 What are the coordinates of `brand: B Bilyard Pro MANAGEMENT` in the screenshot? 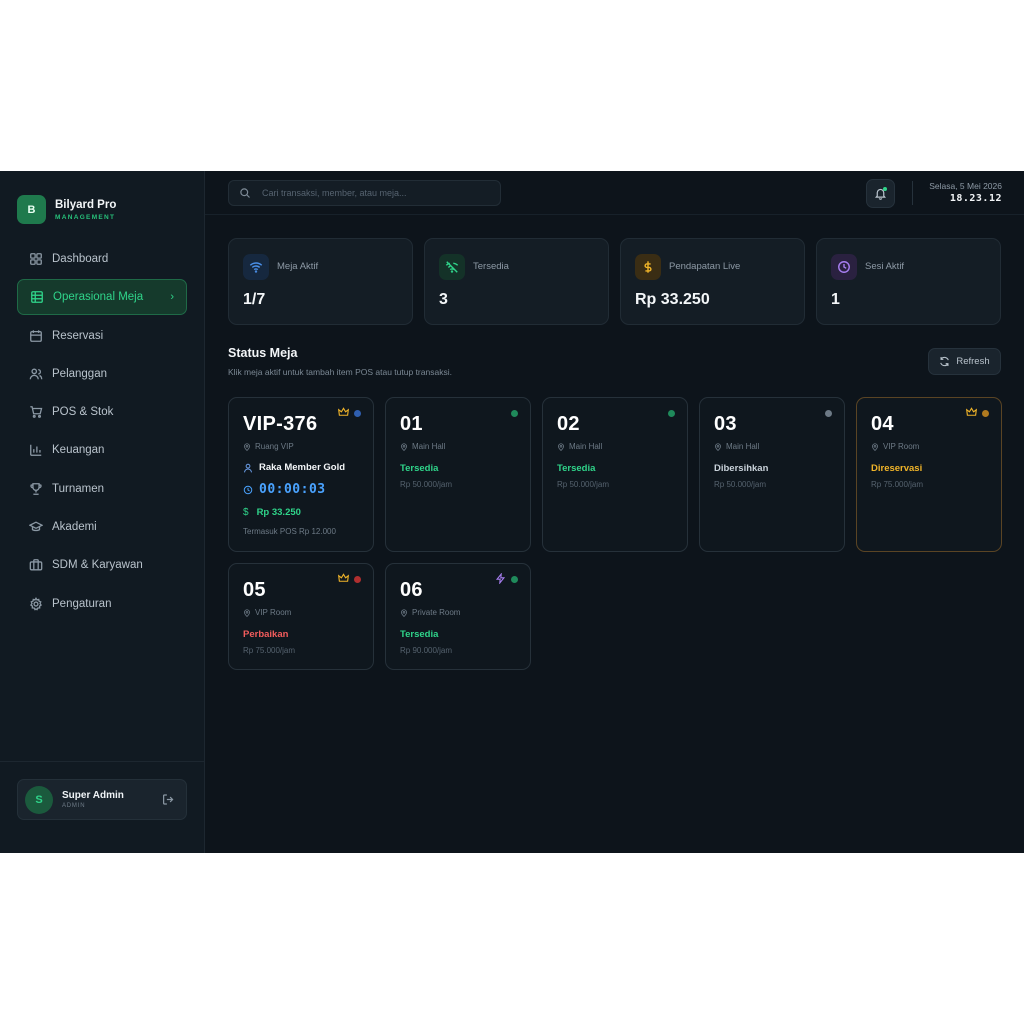 It's located at (102, 201).